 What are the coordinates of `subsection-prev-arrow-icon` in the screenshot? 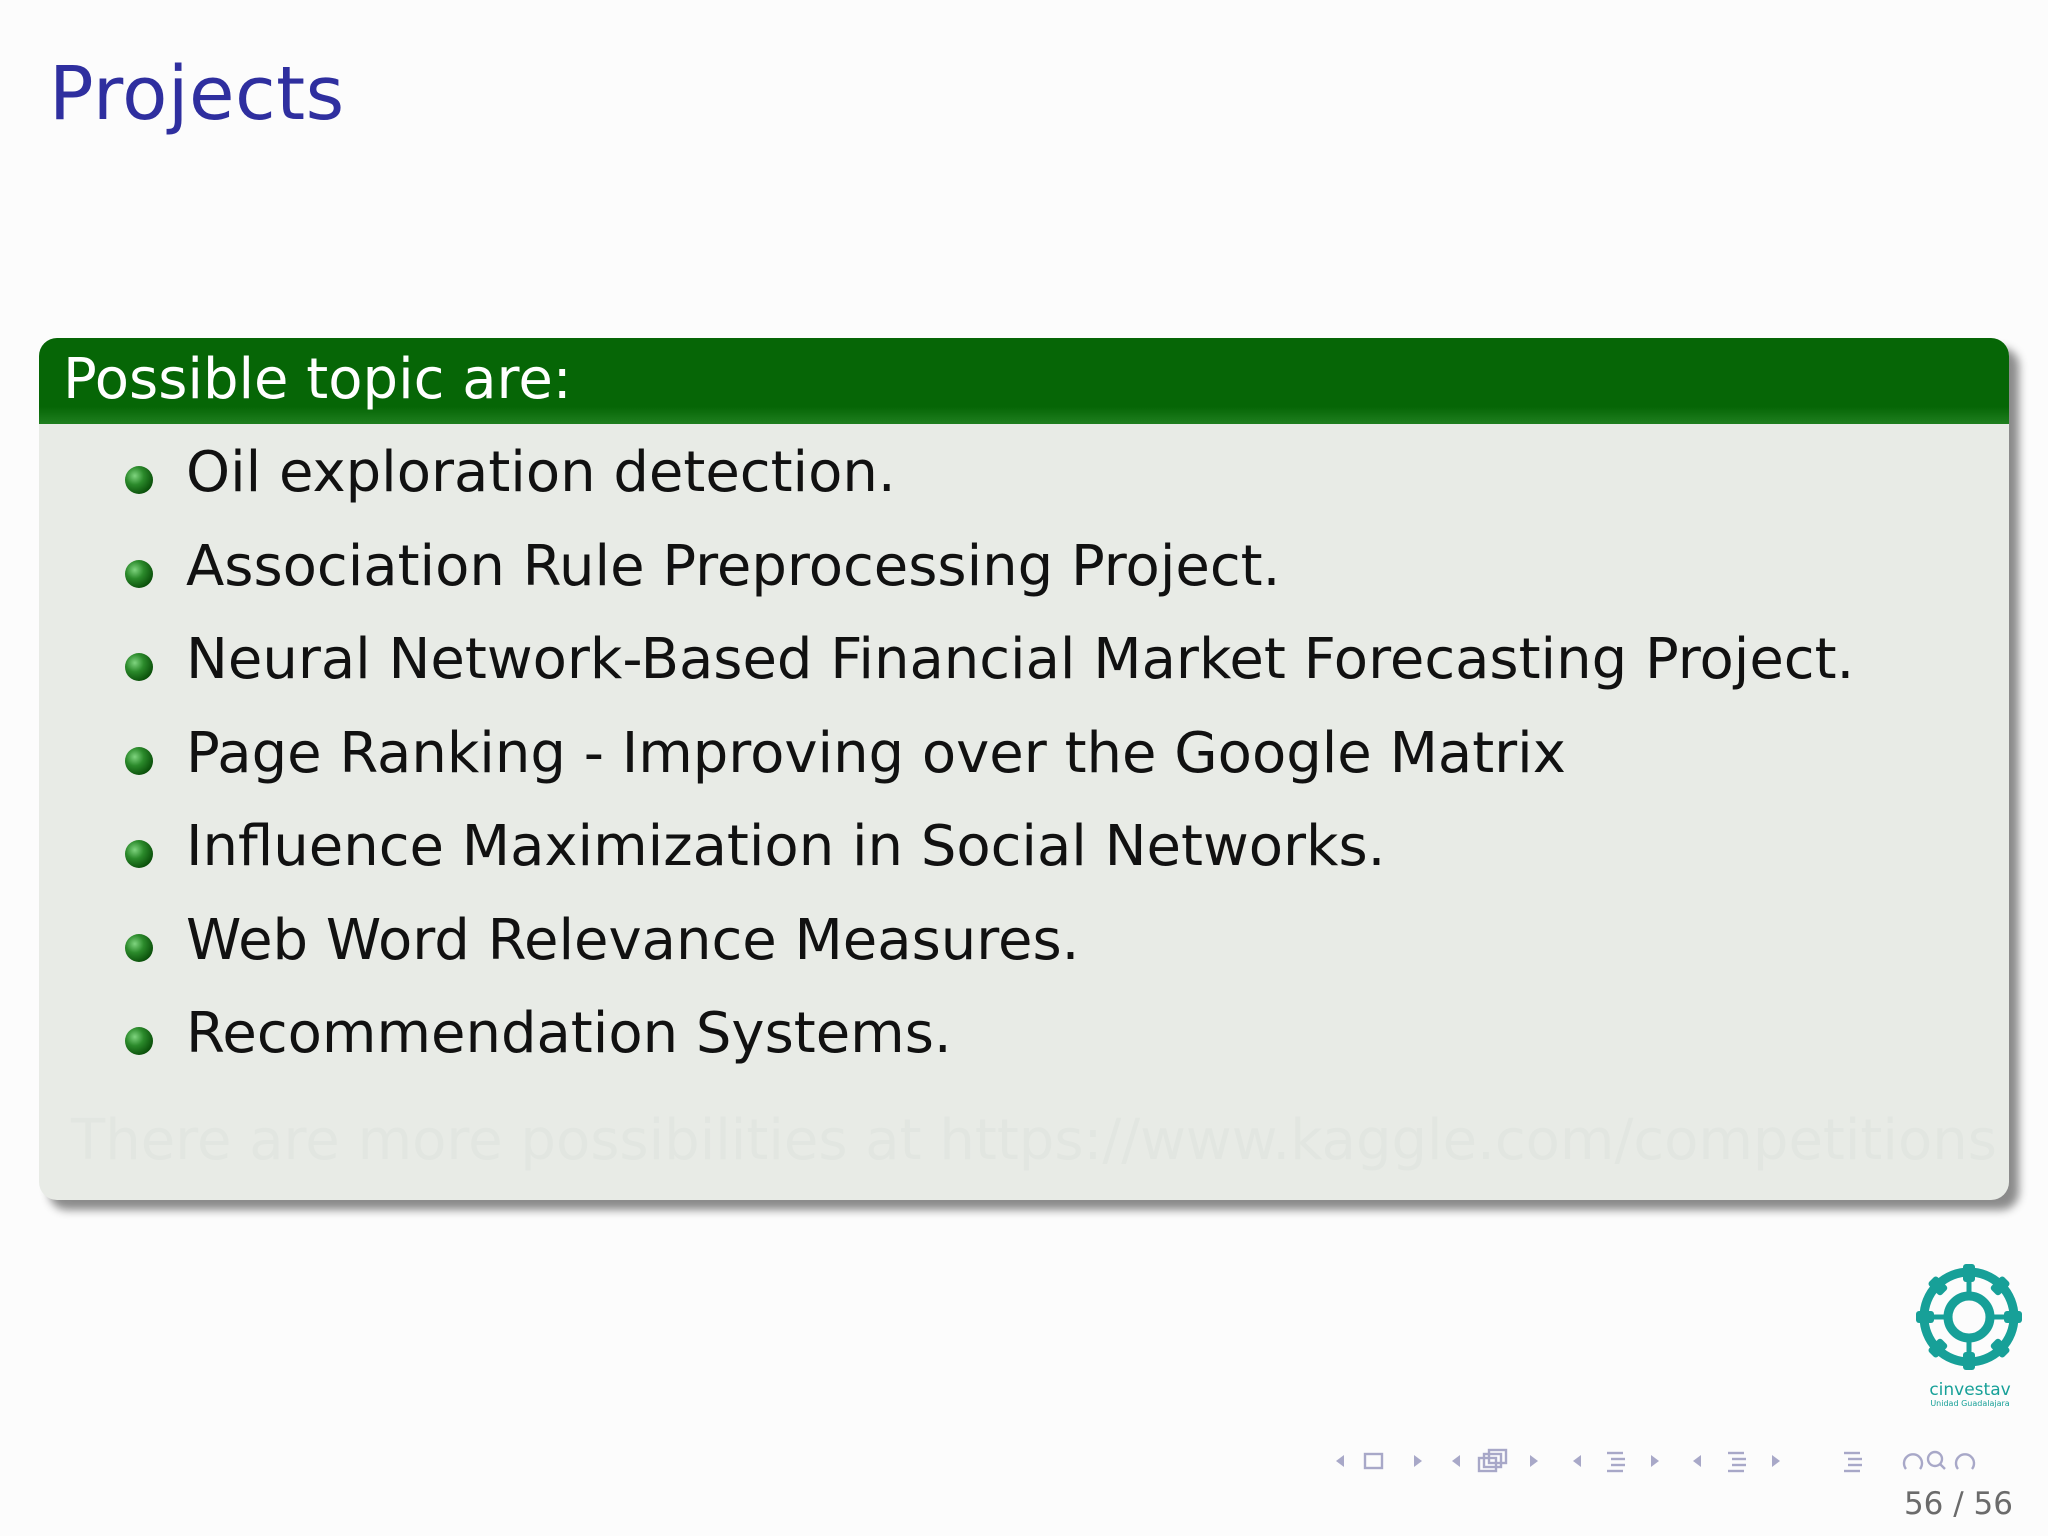 It's located at (1577, 1461).